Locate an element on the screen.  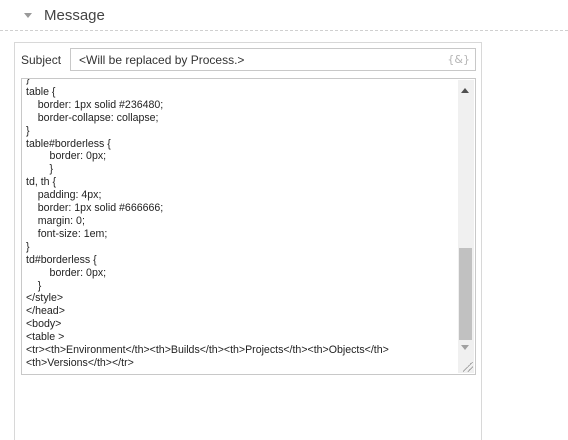
collapse-arrow-icon is located at coordinates (28, 15).